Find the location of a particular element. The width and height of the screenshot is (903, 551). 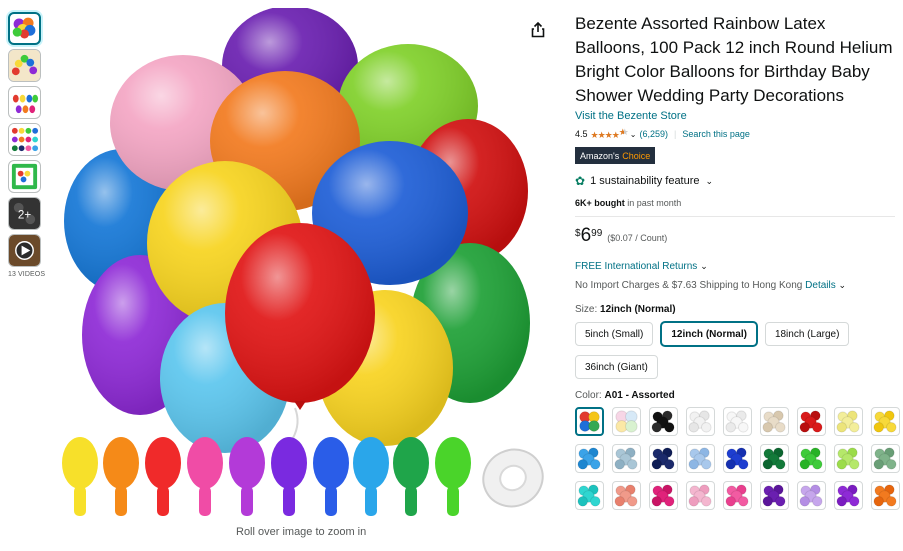

amazons-choice-badge: Amazon's Choice is located at coordinates (615, 155).